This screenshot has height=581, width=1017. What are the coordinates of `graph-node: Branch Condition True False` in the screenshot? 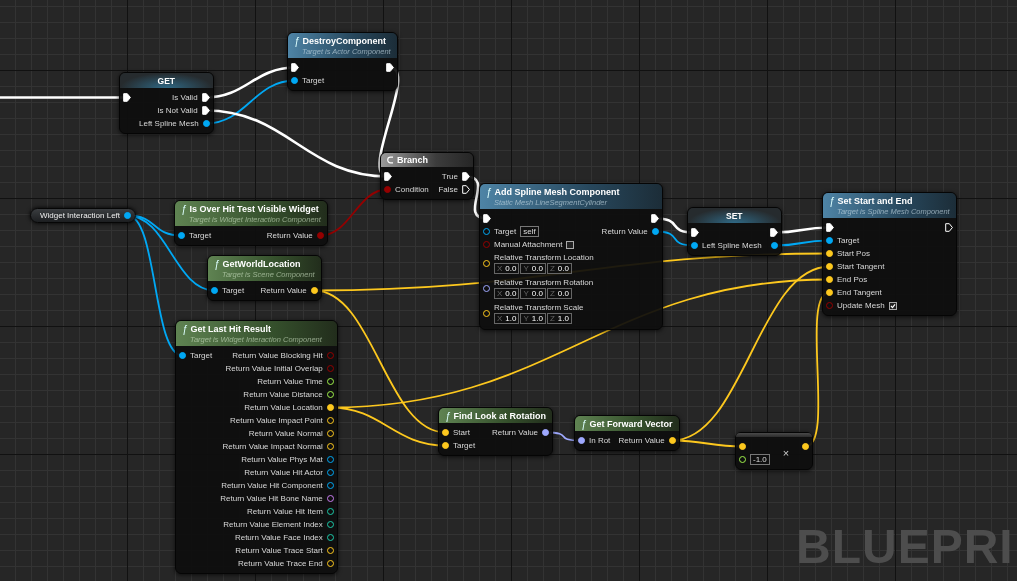 It's located at (427, 176).